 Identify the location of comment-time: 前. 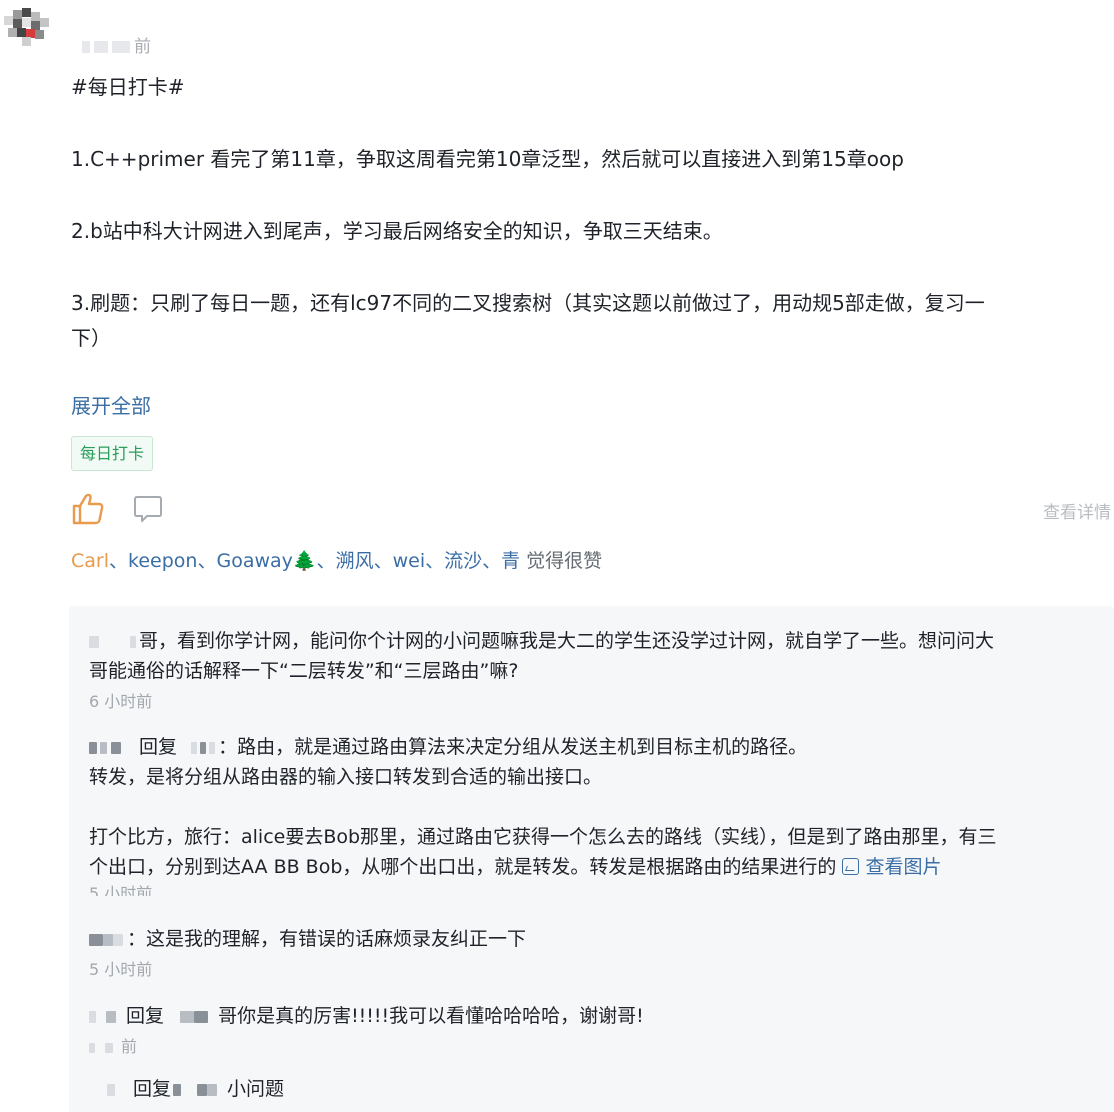
(594, 1047).